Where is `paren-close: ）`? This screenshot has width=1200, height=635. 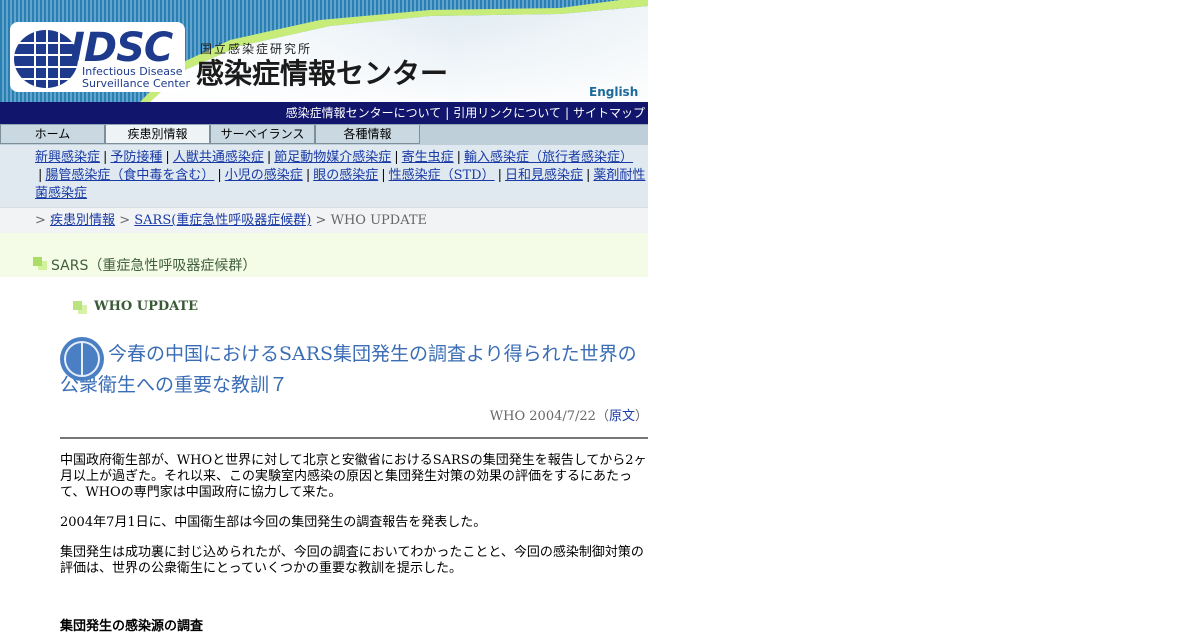
paren-close: ） is located at coordinates (641, 416).